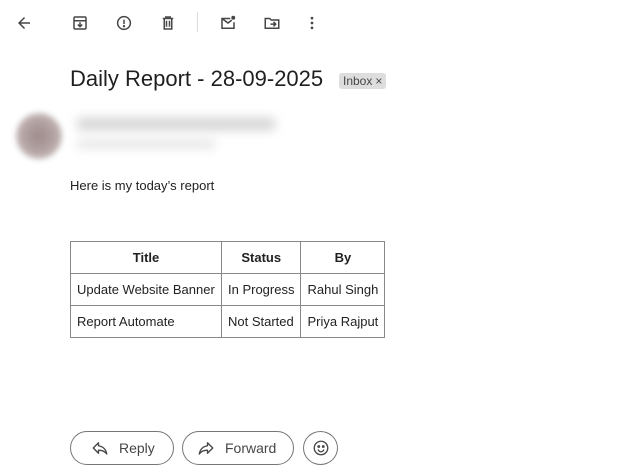  What do you see at coordinates (80, 23) in the screenshot?
I see `archive-icon` at bounding box center [80, 23].